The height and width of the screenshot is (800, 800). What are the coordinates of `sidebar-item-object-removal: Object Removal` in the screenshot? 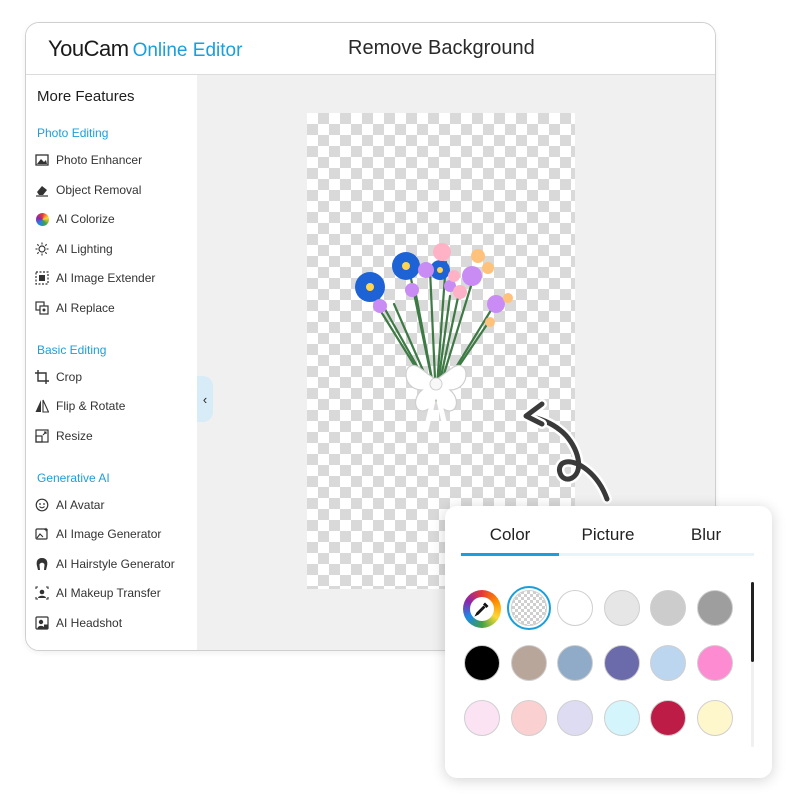 It's located at (88, 190).